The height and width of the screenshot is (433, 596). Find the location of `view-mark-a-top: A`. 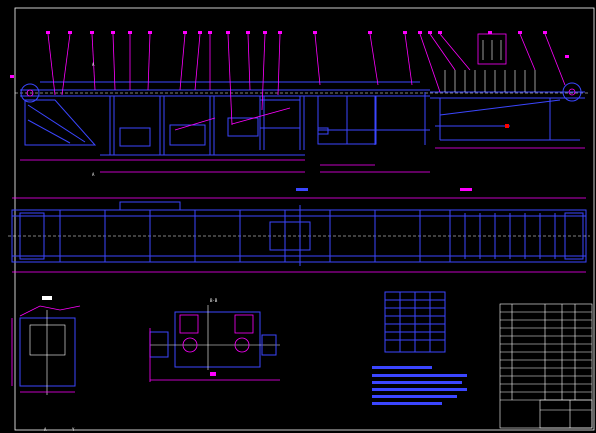

view-mark-a-top: A is located at coordinates (93, 64).